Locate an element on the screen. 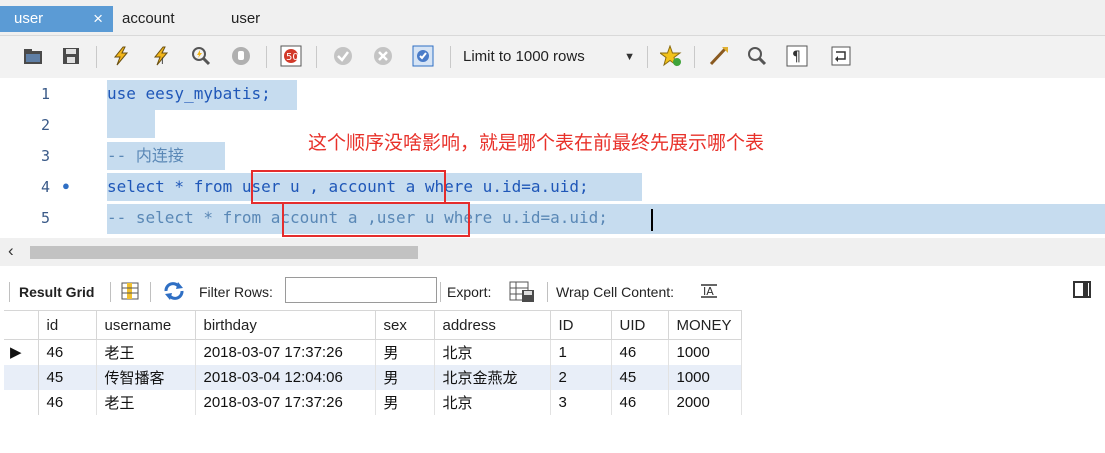 The height and width of the screenshot is (453, 1105). column-header: ID is located at coordinates (581, 325).